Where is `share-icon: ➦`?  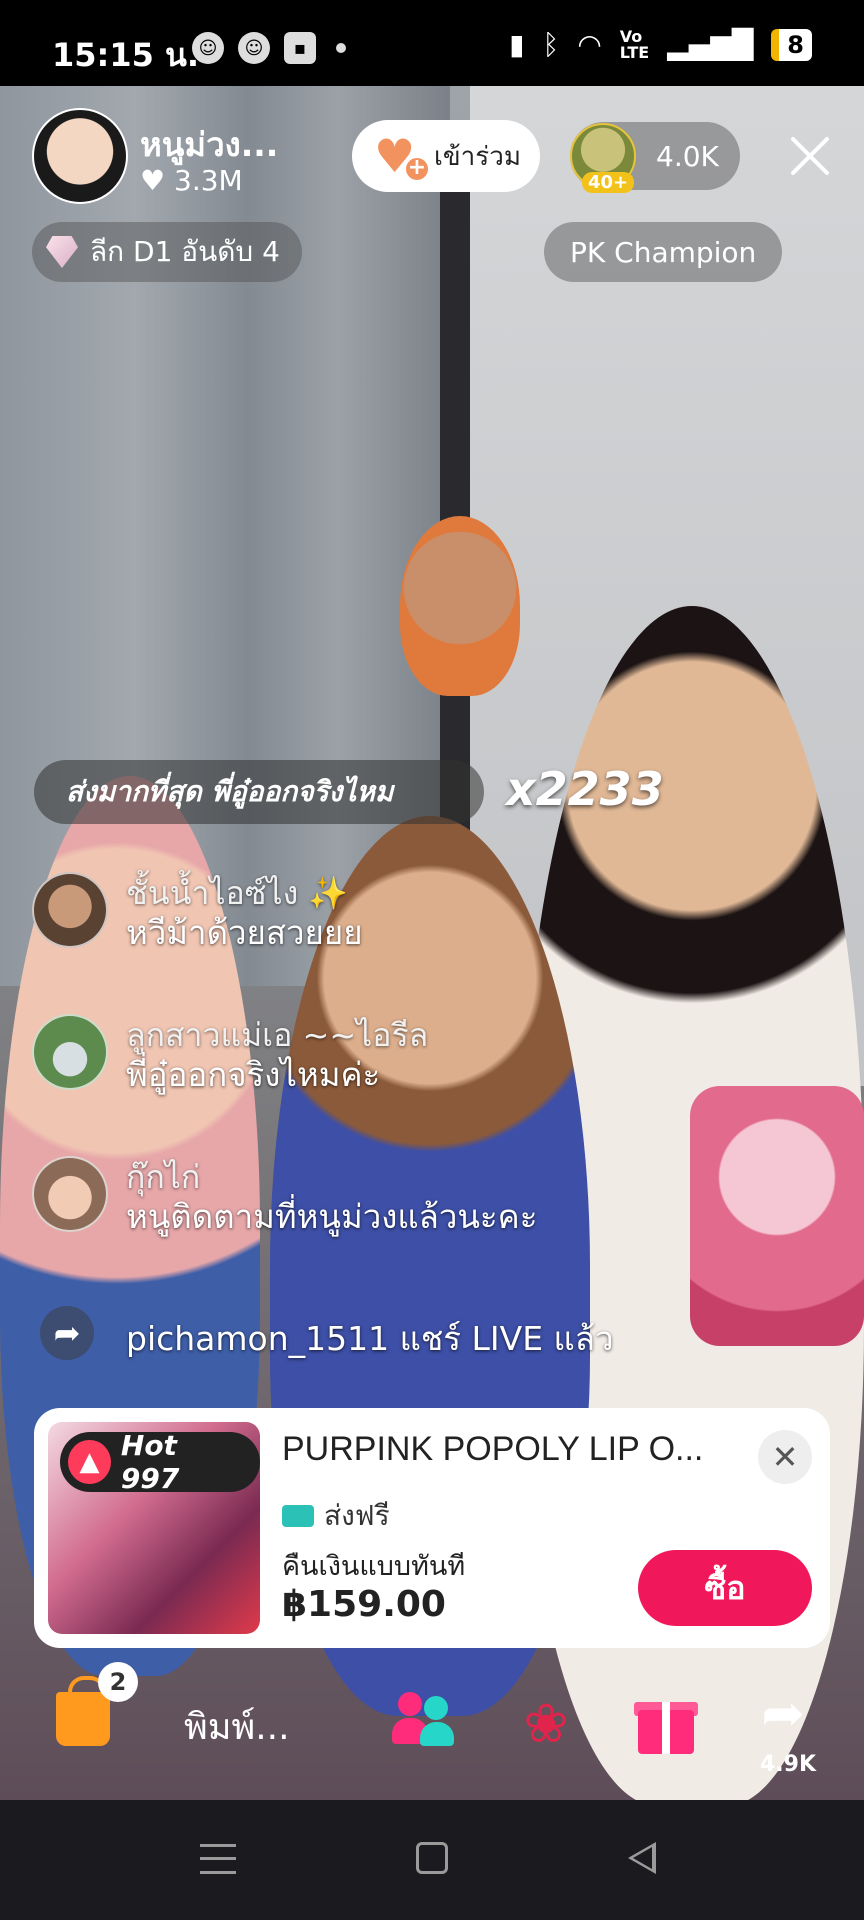
share-icon: ➦ is located at coordinates (783, 1716).